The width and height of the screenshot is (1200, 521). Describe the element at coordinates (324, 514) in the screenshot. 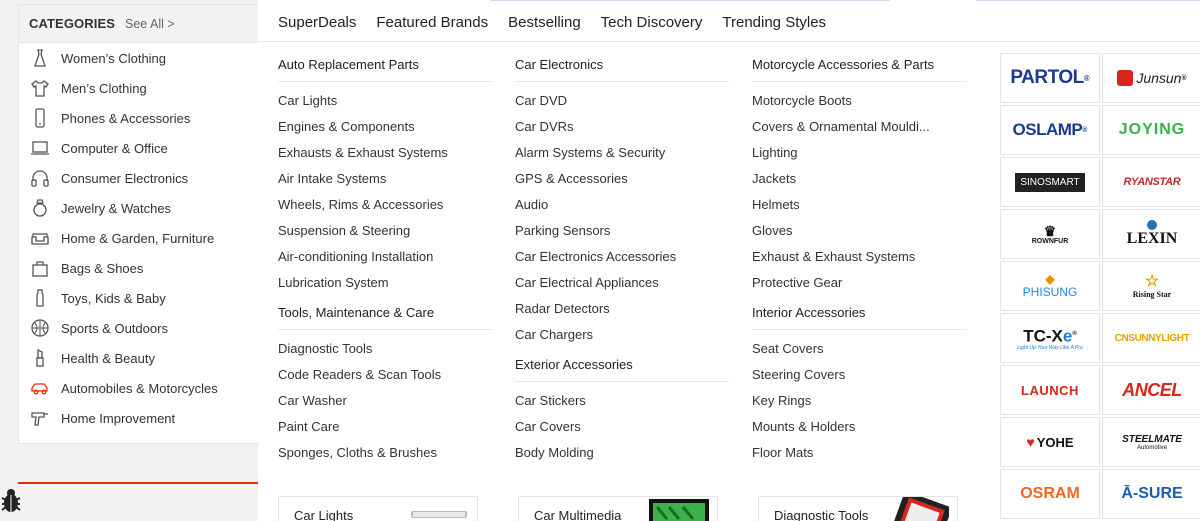

I see `promo-title: Car Lights` at that location.